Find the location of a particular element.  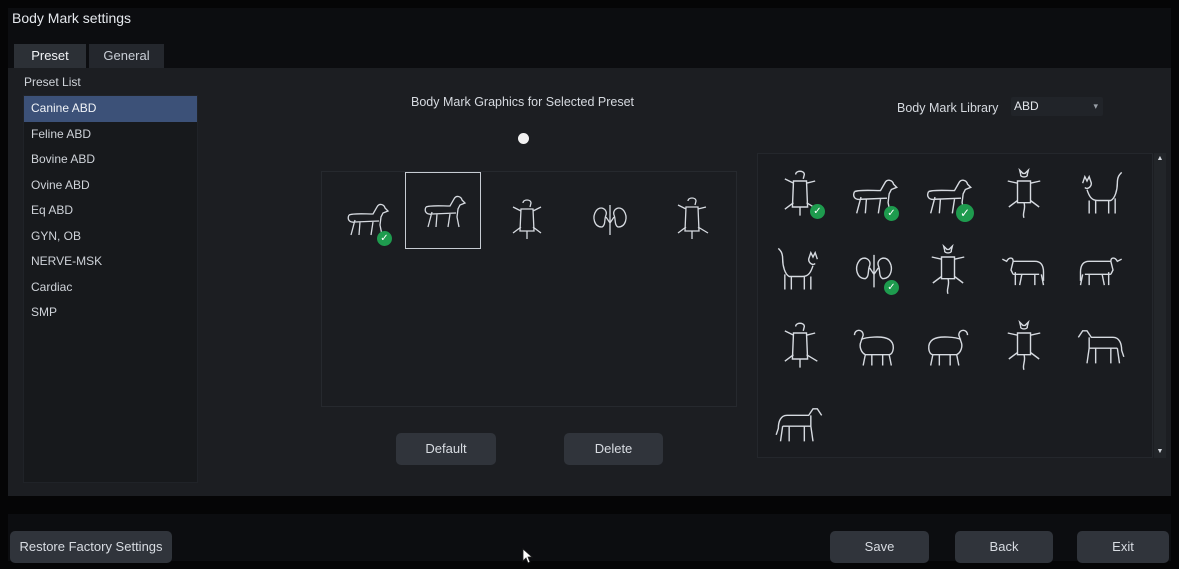

kidneys-icon is located at coordinates (610, 220).